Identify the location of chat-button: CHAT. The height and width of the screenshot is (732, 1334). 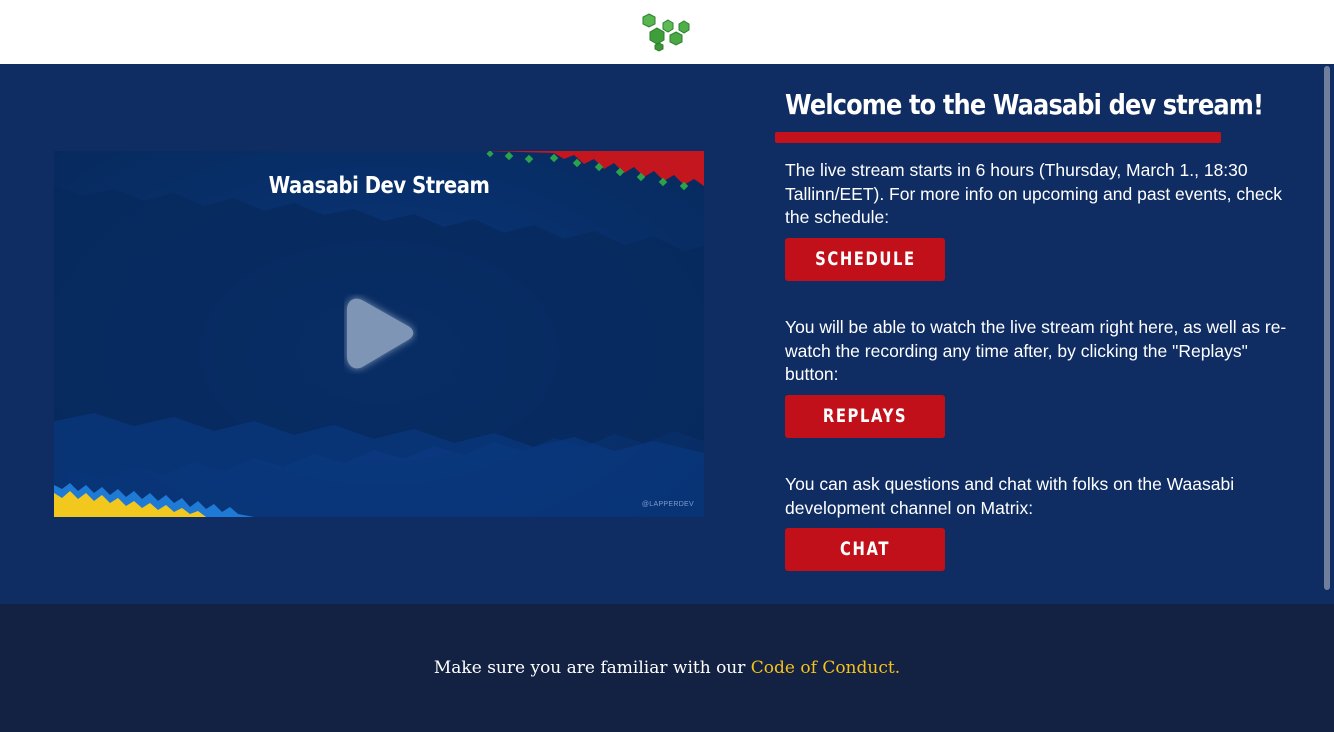
(865, 549).